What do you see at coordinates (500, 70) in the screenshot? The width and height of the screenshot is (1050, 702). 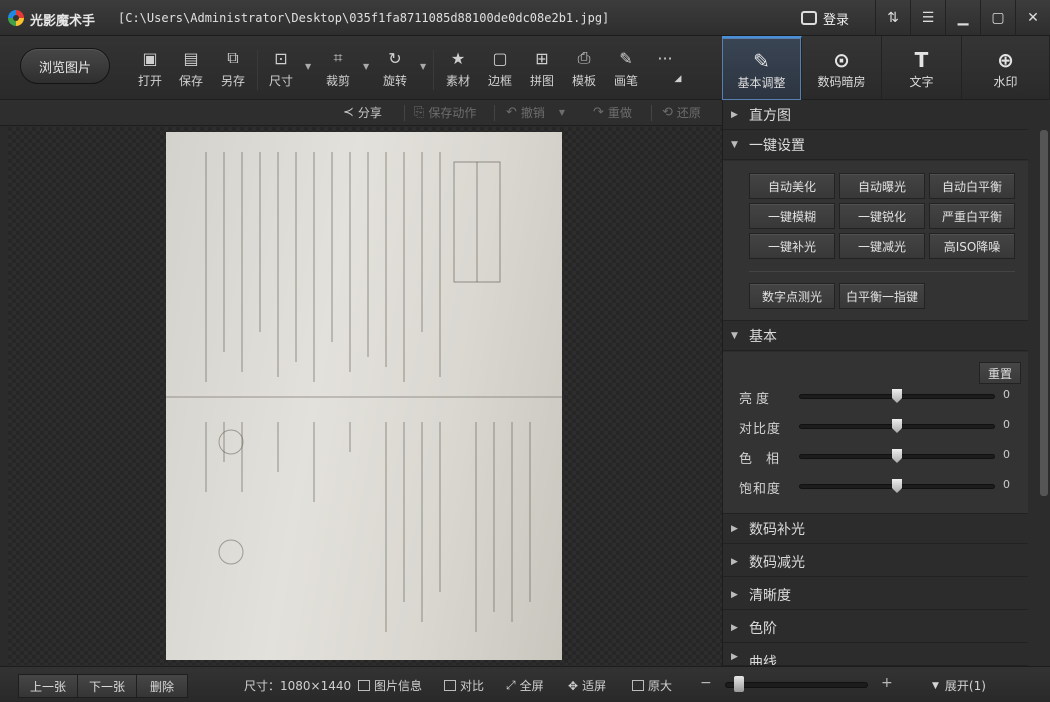 I see `border-button: ▢ 边框` at bounding box center [500, 70].